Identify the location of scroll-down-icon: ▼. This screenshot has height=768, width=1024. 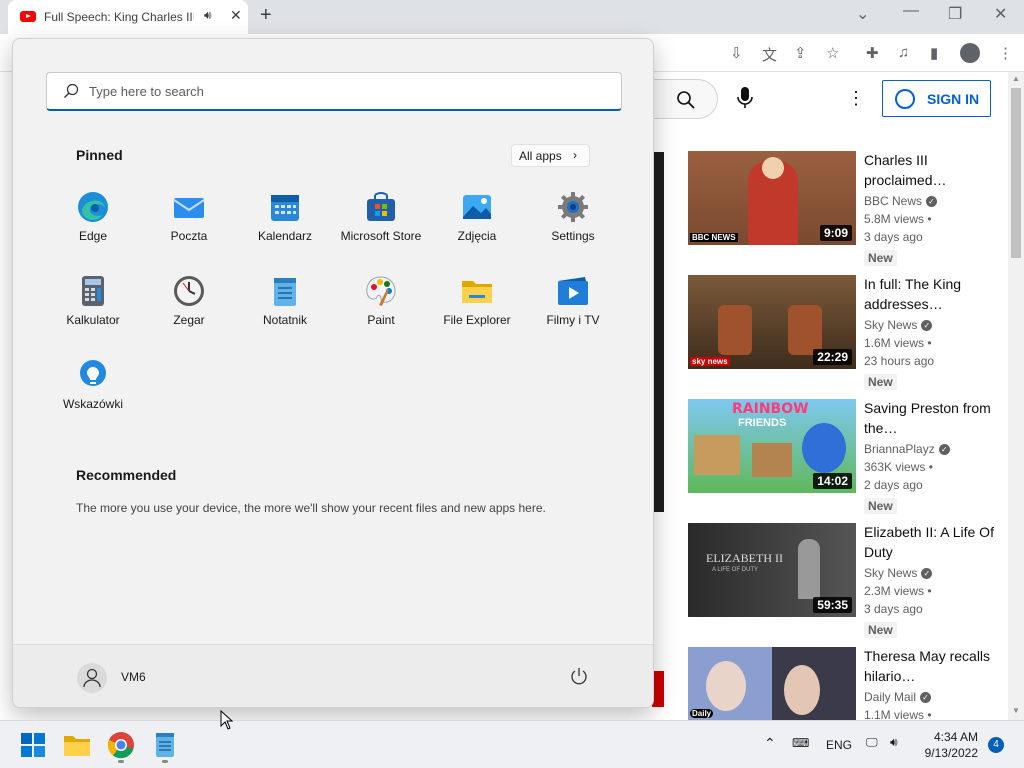
(1016, 710).